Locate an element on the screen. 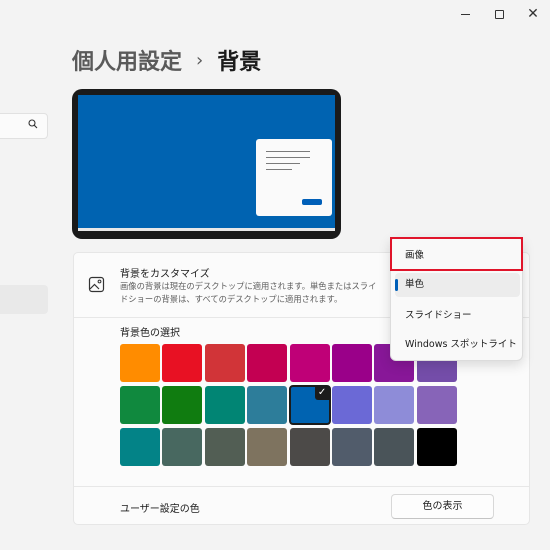 This screenshot has height=550, width=550. minimize-icon is located at coordinates (465, 14).